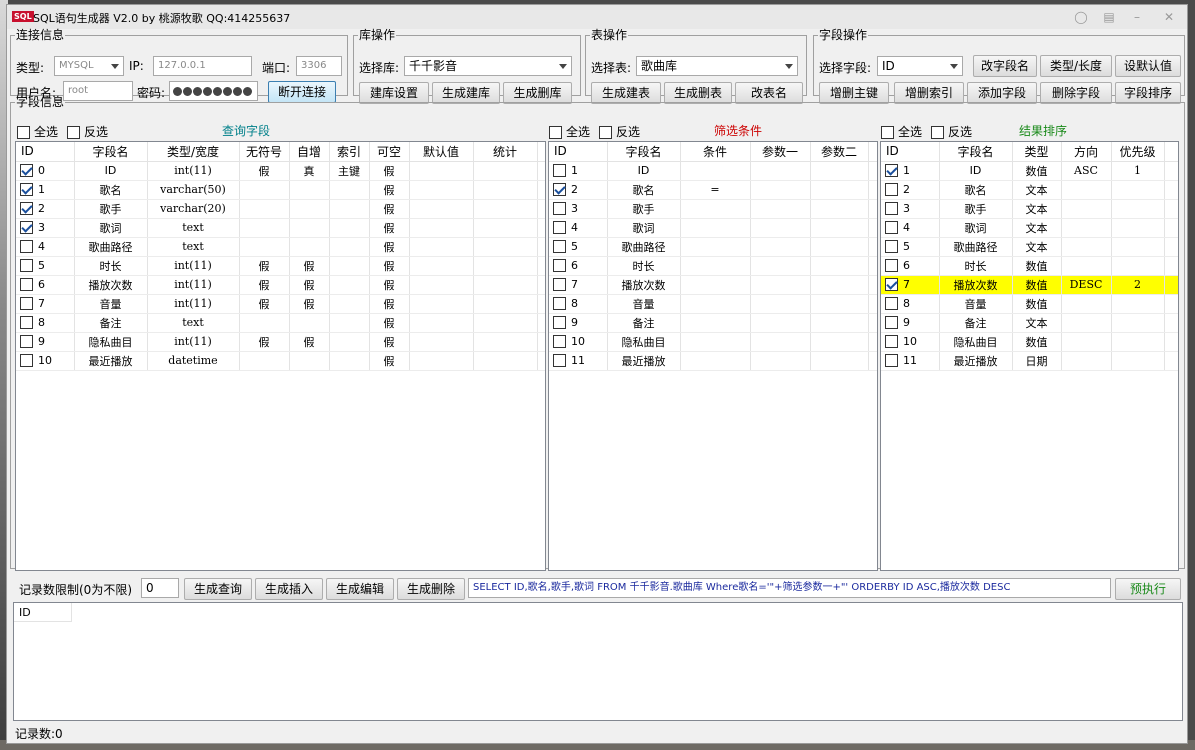 The width and height of the screenshot is (1195, 750). What do you see at coordinates (717, 66) in the screenshot?
I see `table-select: 歌曲库` at bounding box center [717, 66].